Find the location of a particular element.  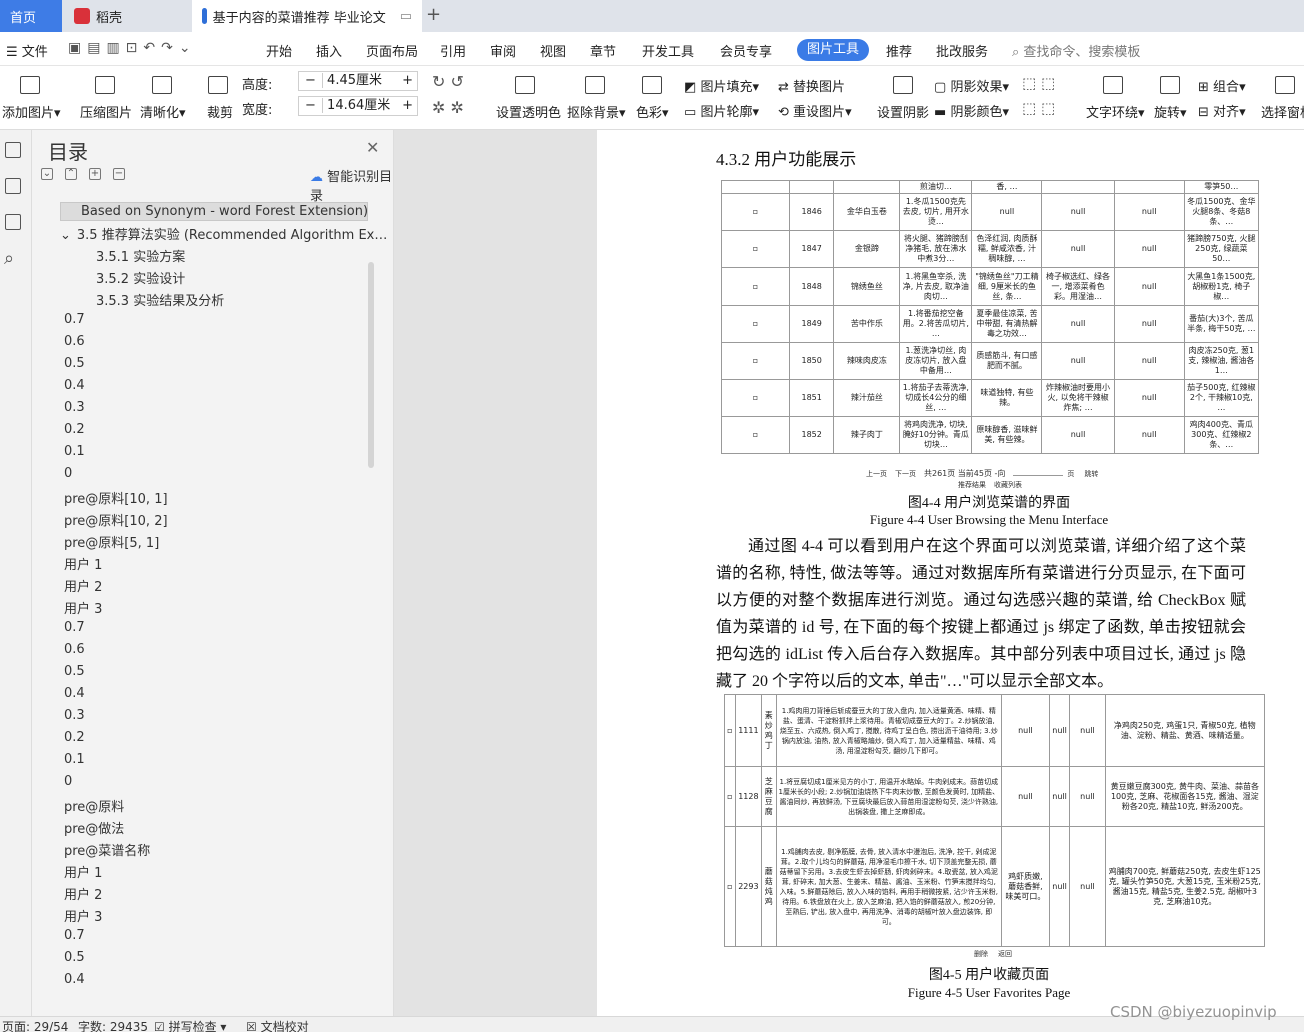

selection-pane-button: 选择窗格 is located at coordinates (1282, 111).